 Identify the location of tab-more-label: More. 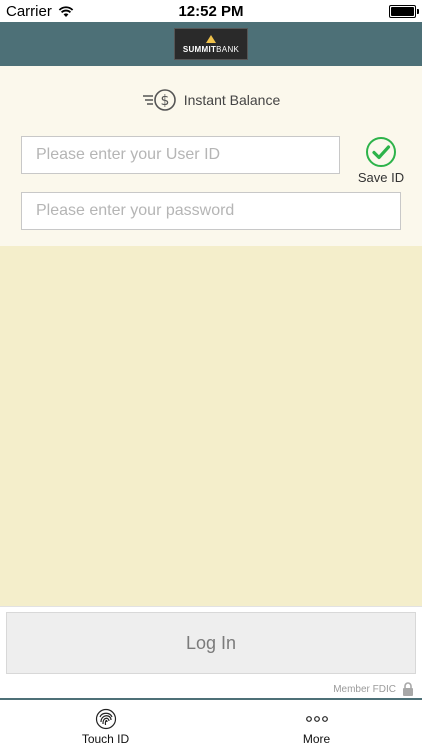
(316, 739).